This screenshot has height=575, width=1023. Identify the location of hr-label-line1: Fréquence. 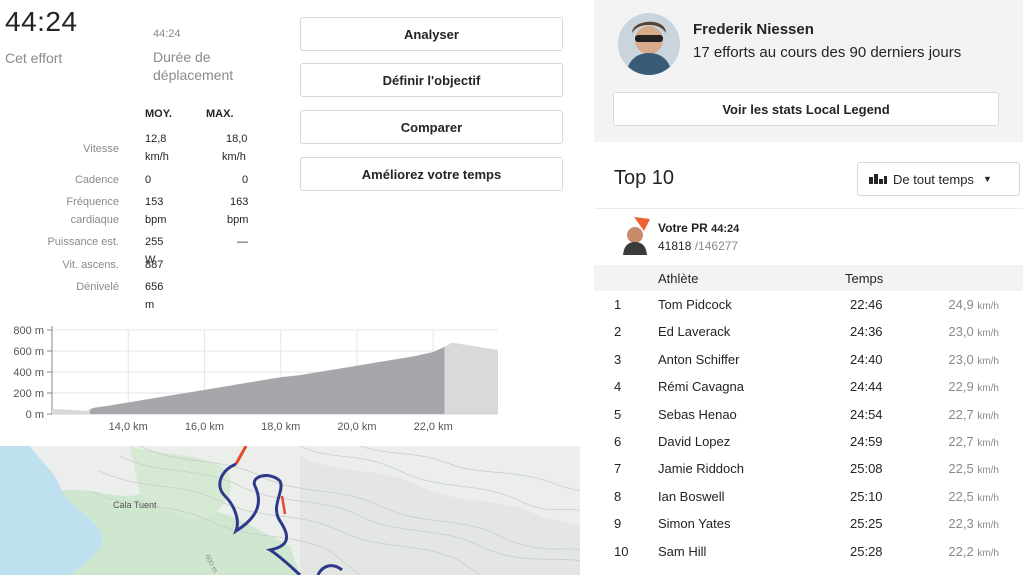
(92, 202).